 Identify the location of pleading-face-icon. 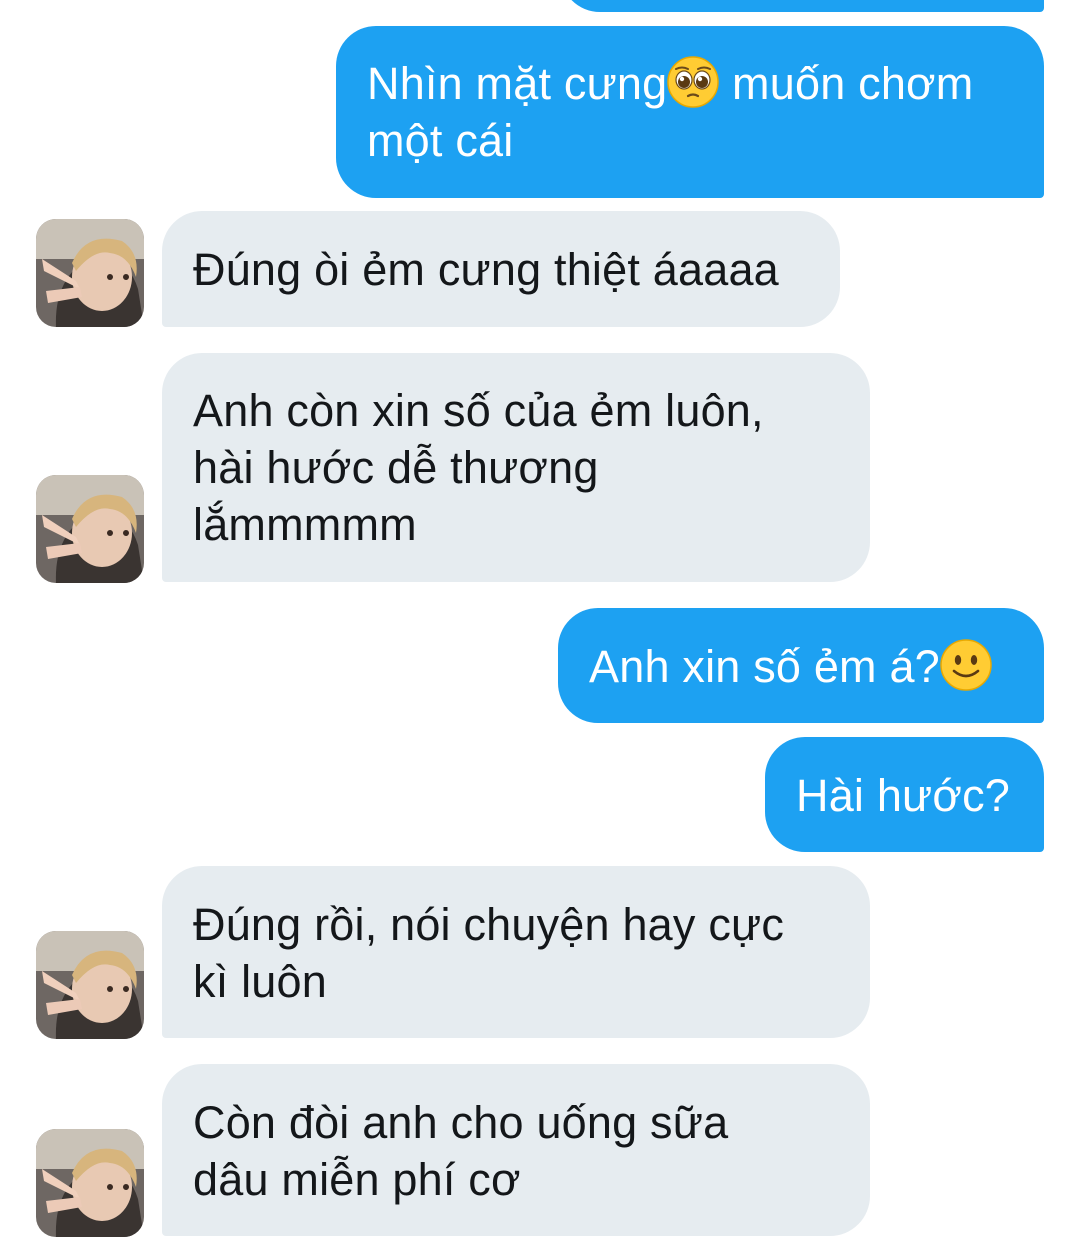
(693, 82).